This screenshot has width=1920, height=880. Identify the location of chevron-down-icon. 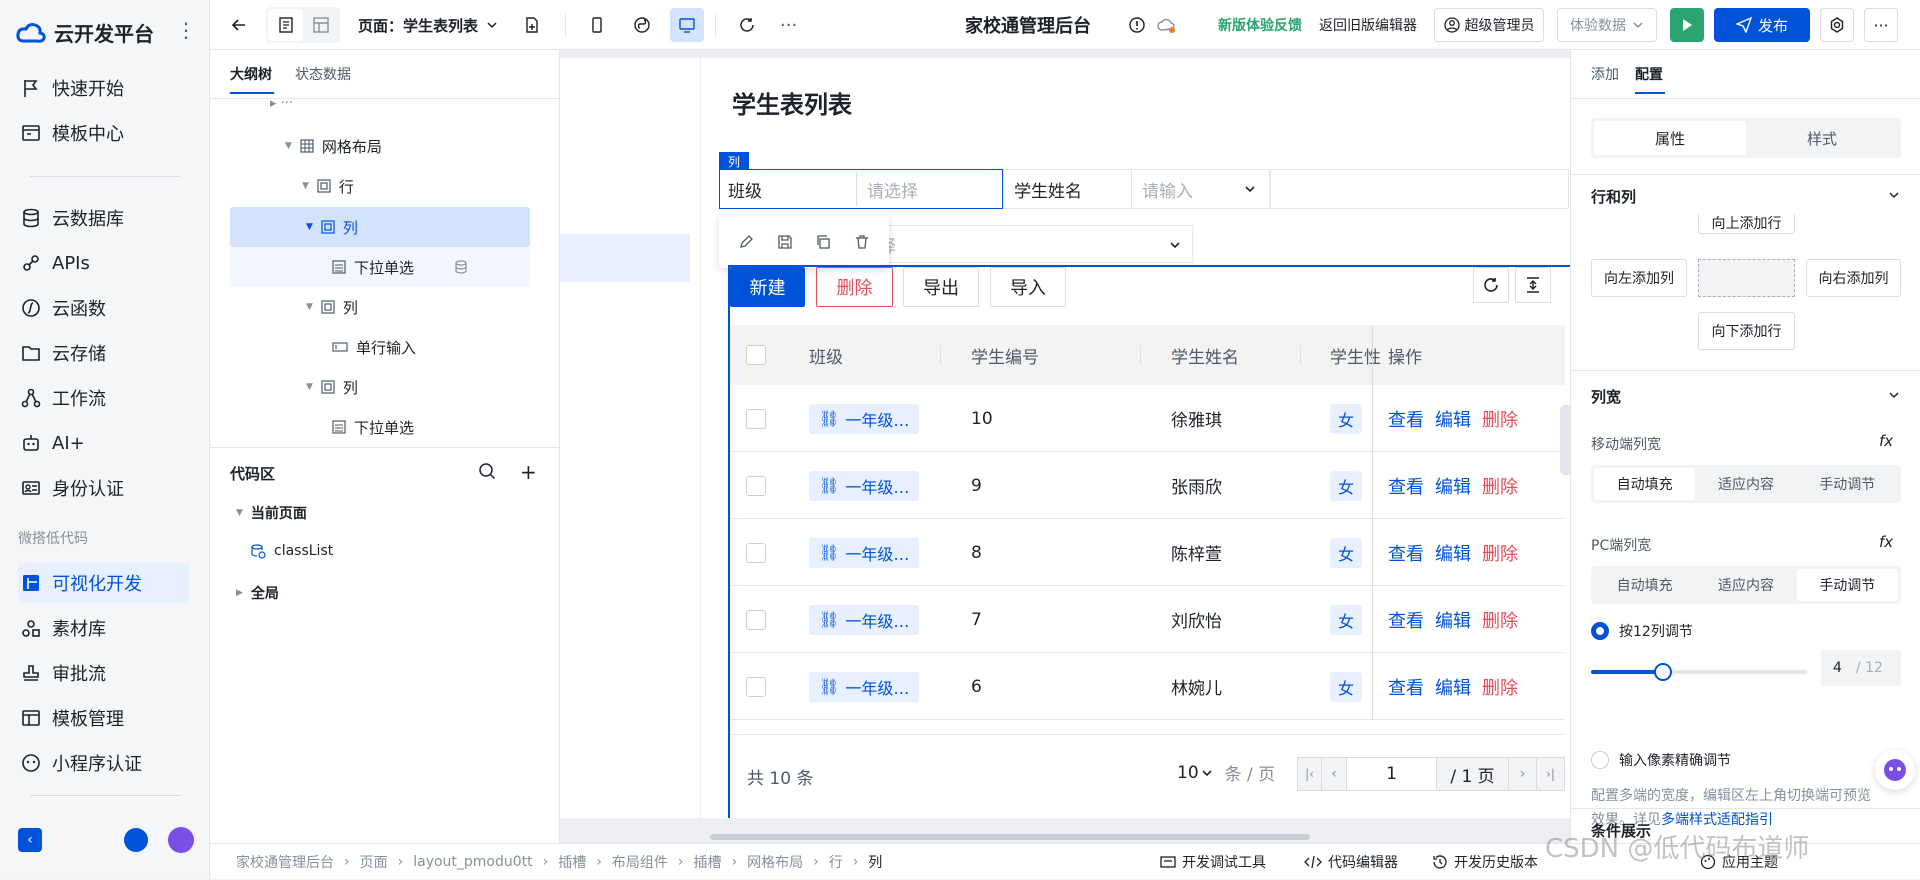
(1894, 195).